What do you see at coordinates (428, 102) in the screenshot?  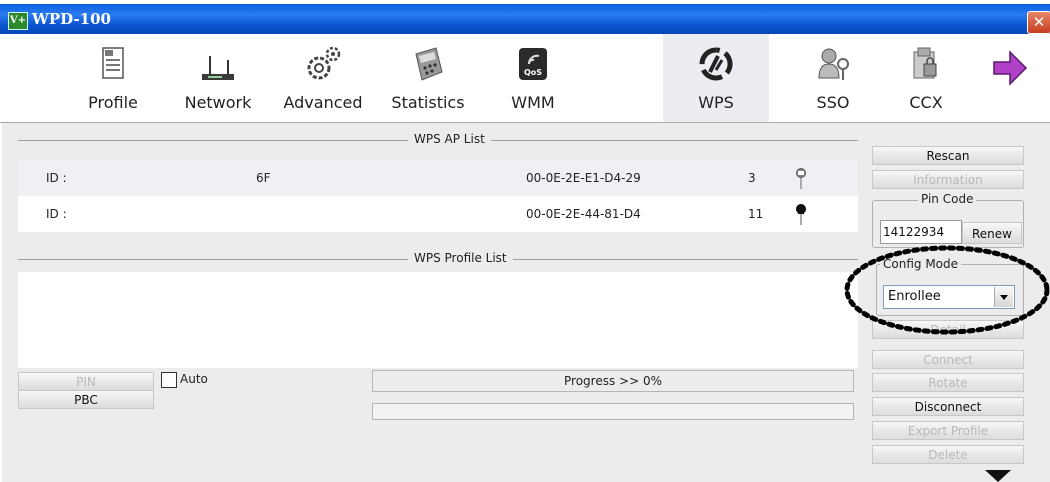 I see `tab-label: Statistics` at bounding box center [428, 102].